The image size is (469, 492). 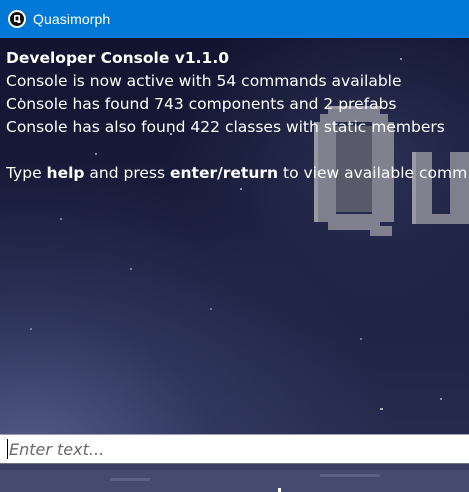 I want to click on hint-key: enter/return, so click(x=224, y=173).